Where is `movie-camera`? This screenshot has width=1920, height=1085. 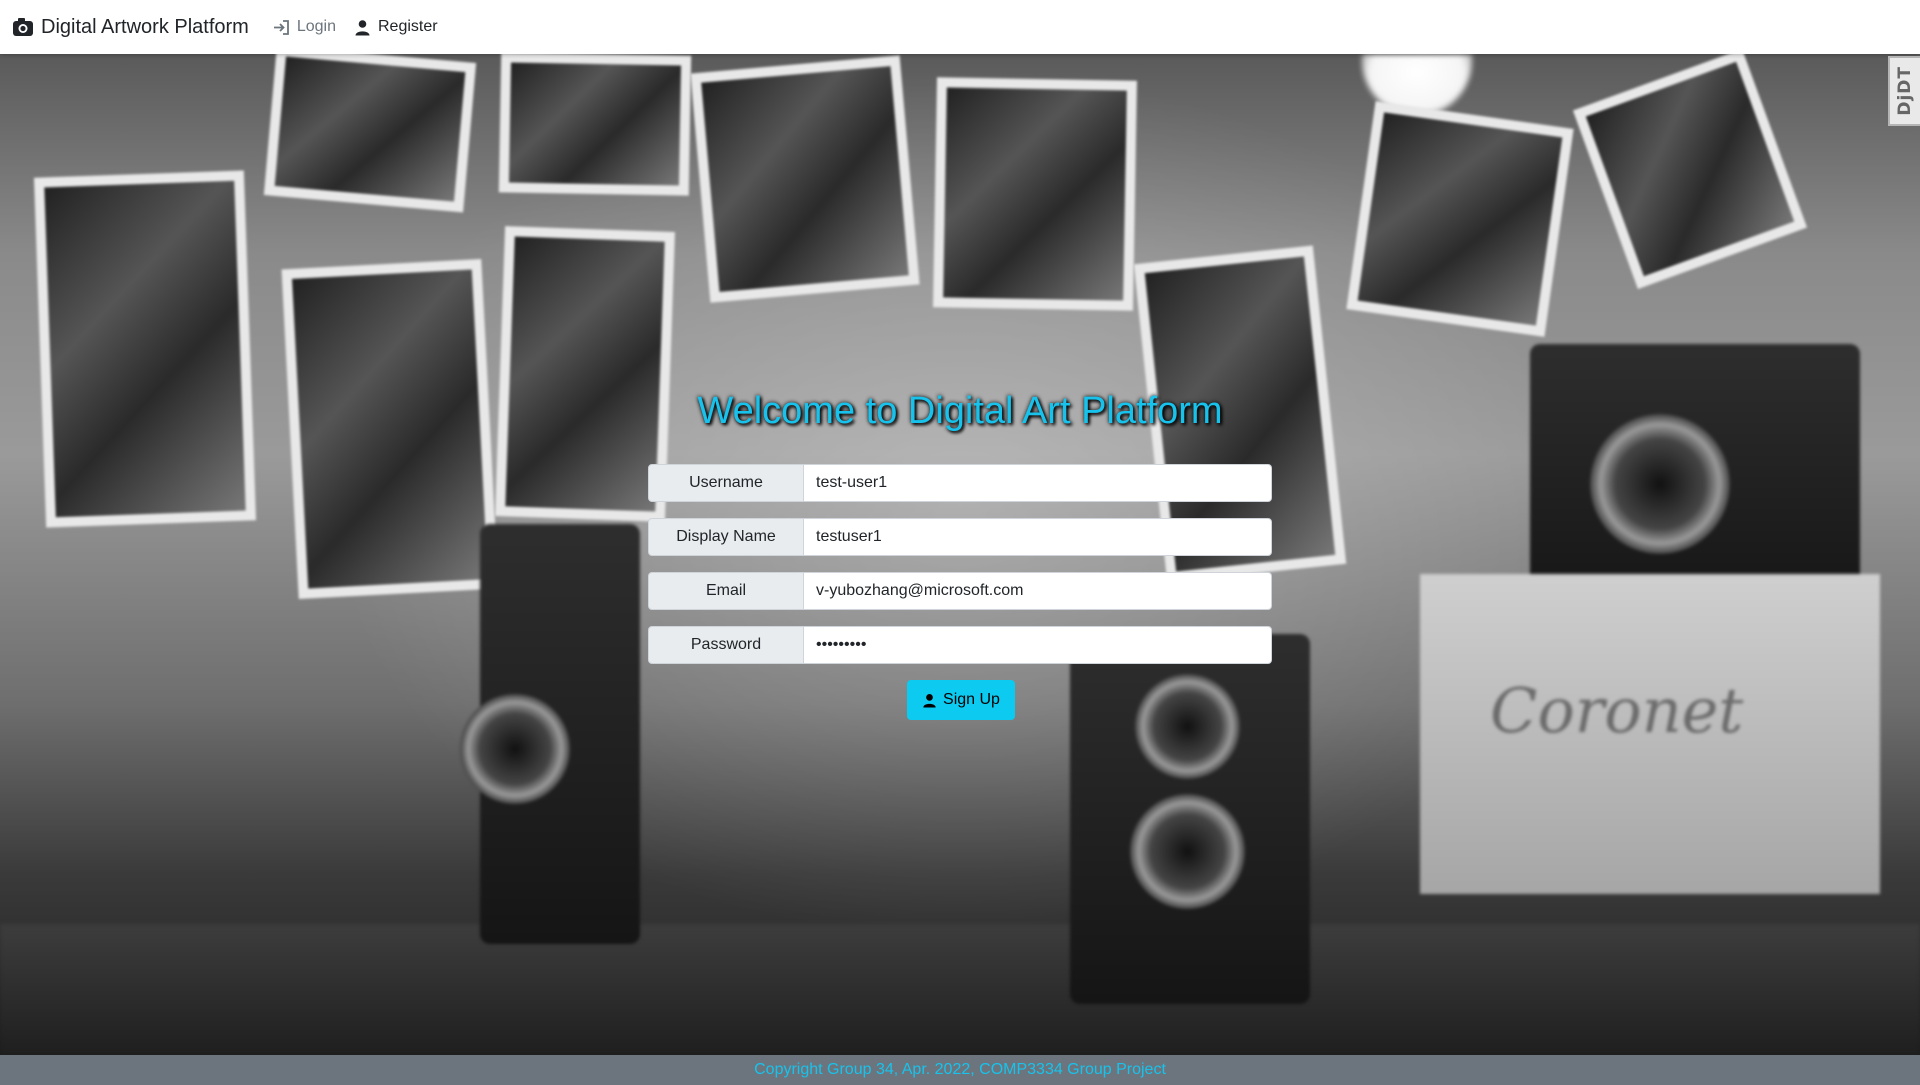 movie-camera is located at coordinates (550, 734).